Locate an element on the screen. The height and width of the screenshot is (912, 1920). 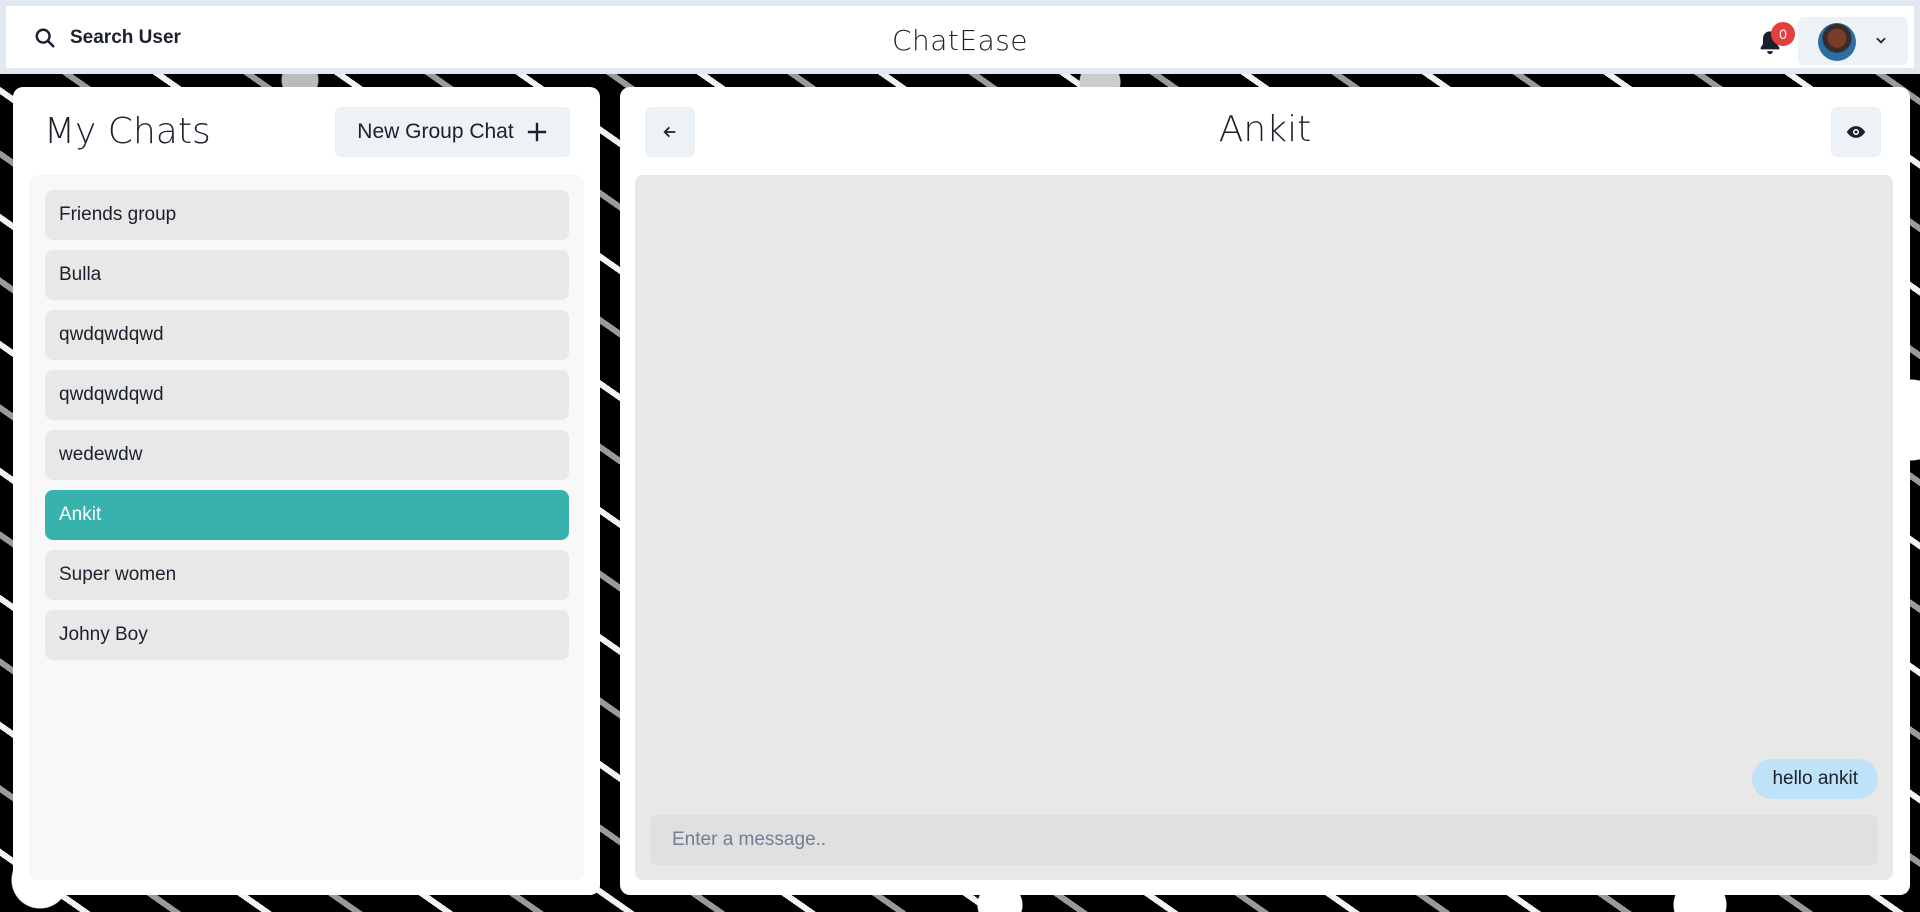
profile-menu-button is located at coordinates (1853, 41).